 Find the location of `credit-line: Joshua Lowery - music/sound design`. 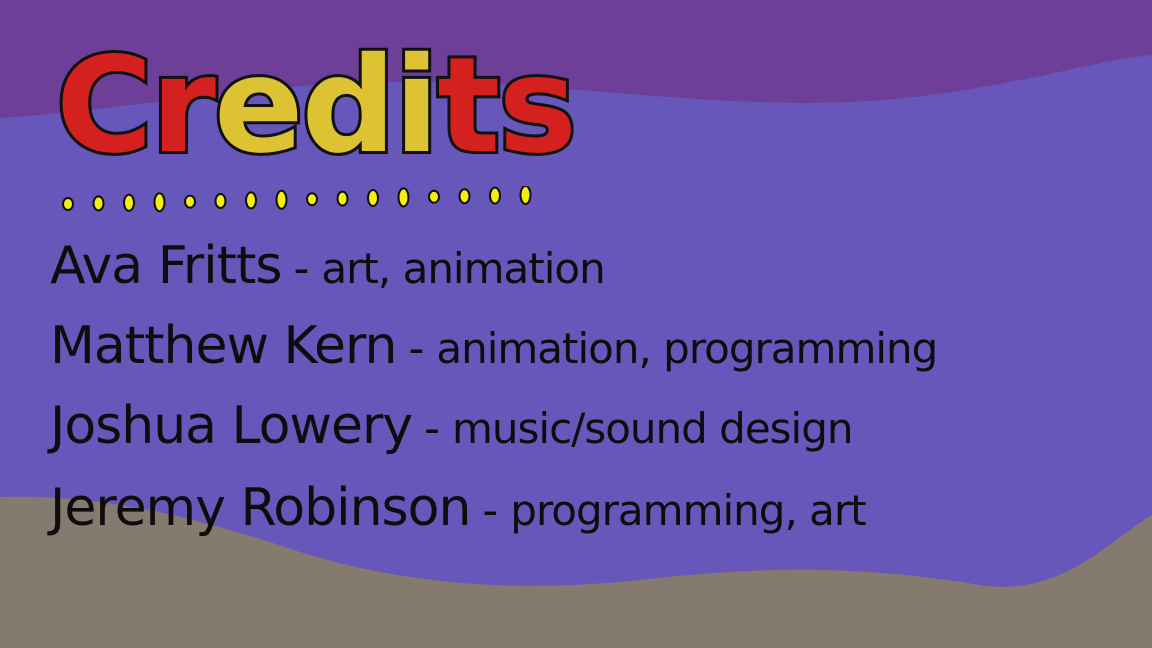

credit-line: Joshua Lowery - music/sound design is located at coordinates (451, 426).